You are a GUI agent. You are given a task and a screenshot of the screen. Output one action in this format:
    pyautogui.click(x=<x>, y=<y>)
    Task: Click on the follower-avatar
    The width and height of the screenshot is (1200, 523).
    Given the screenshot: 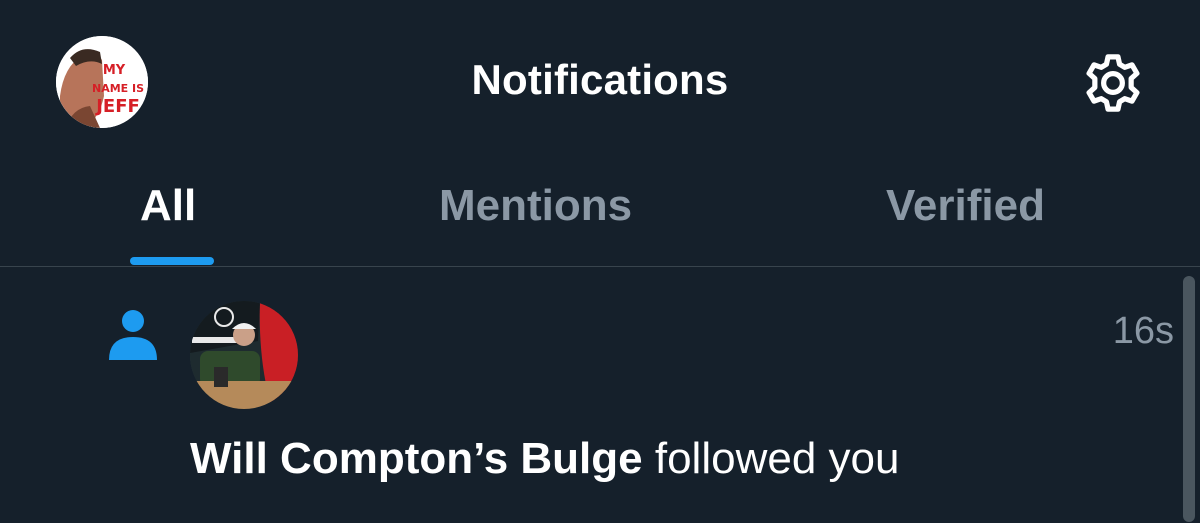 What is the action you would take?
    pyautogui.click(x=244, y=355)
    